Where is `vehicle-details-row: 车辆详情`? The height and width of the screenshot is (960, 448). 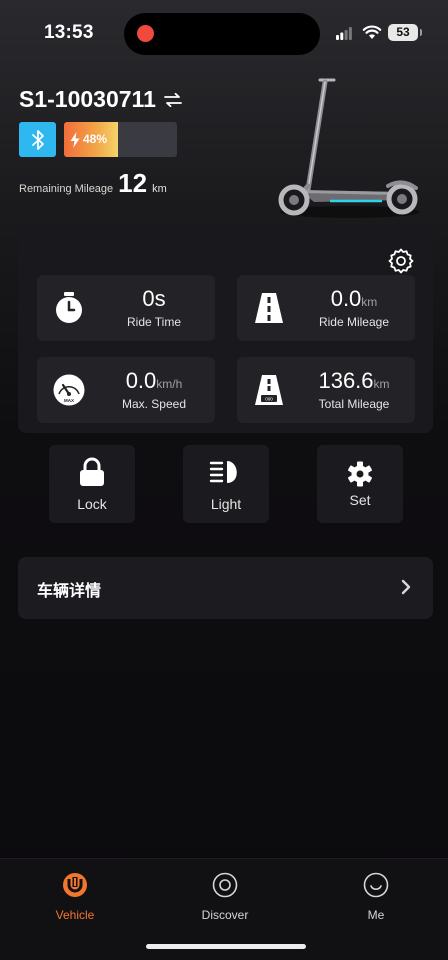
vehicle-details-row: 车辆详情 is located at coordinates (225, 588).